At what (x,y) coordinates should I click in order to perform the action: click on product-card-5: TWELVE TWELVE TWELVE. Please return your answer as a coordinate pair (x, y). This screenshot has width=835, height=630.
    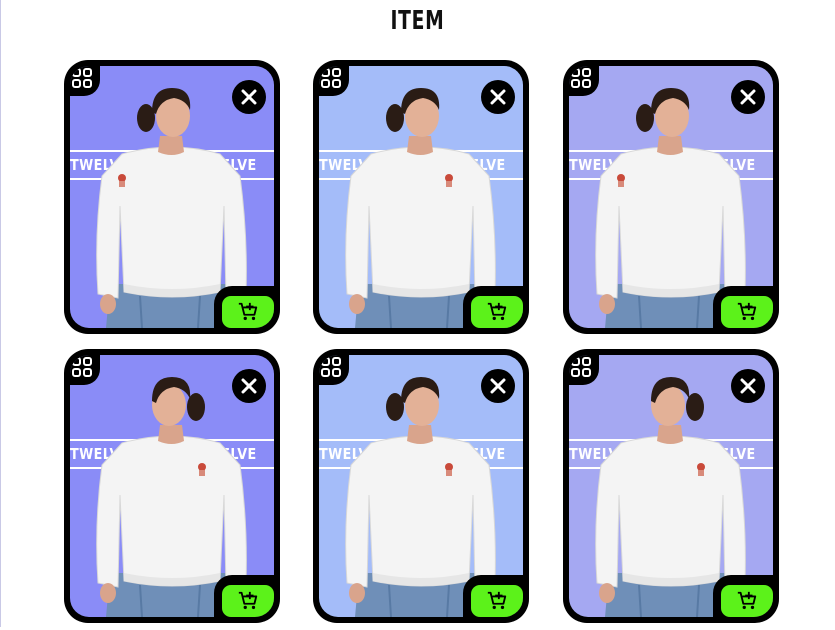
    Looking at the image, I should click on (421, 486).